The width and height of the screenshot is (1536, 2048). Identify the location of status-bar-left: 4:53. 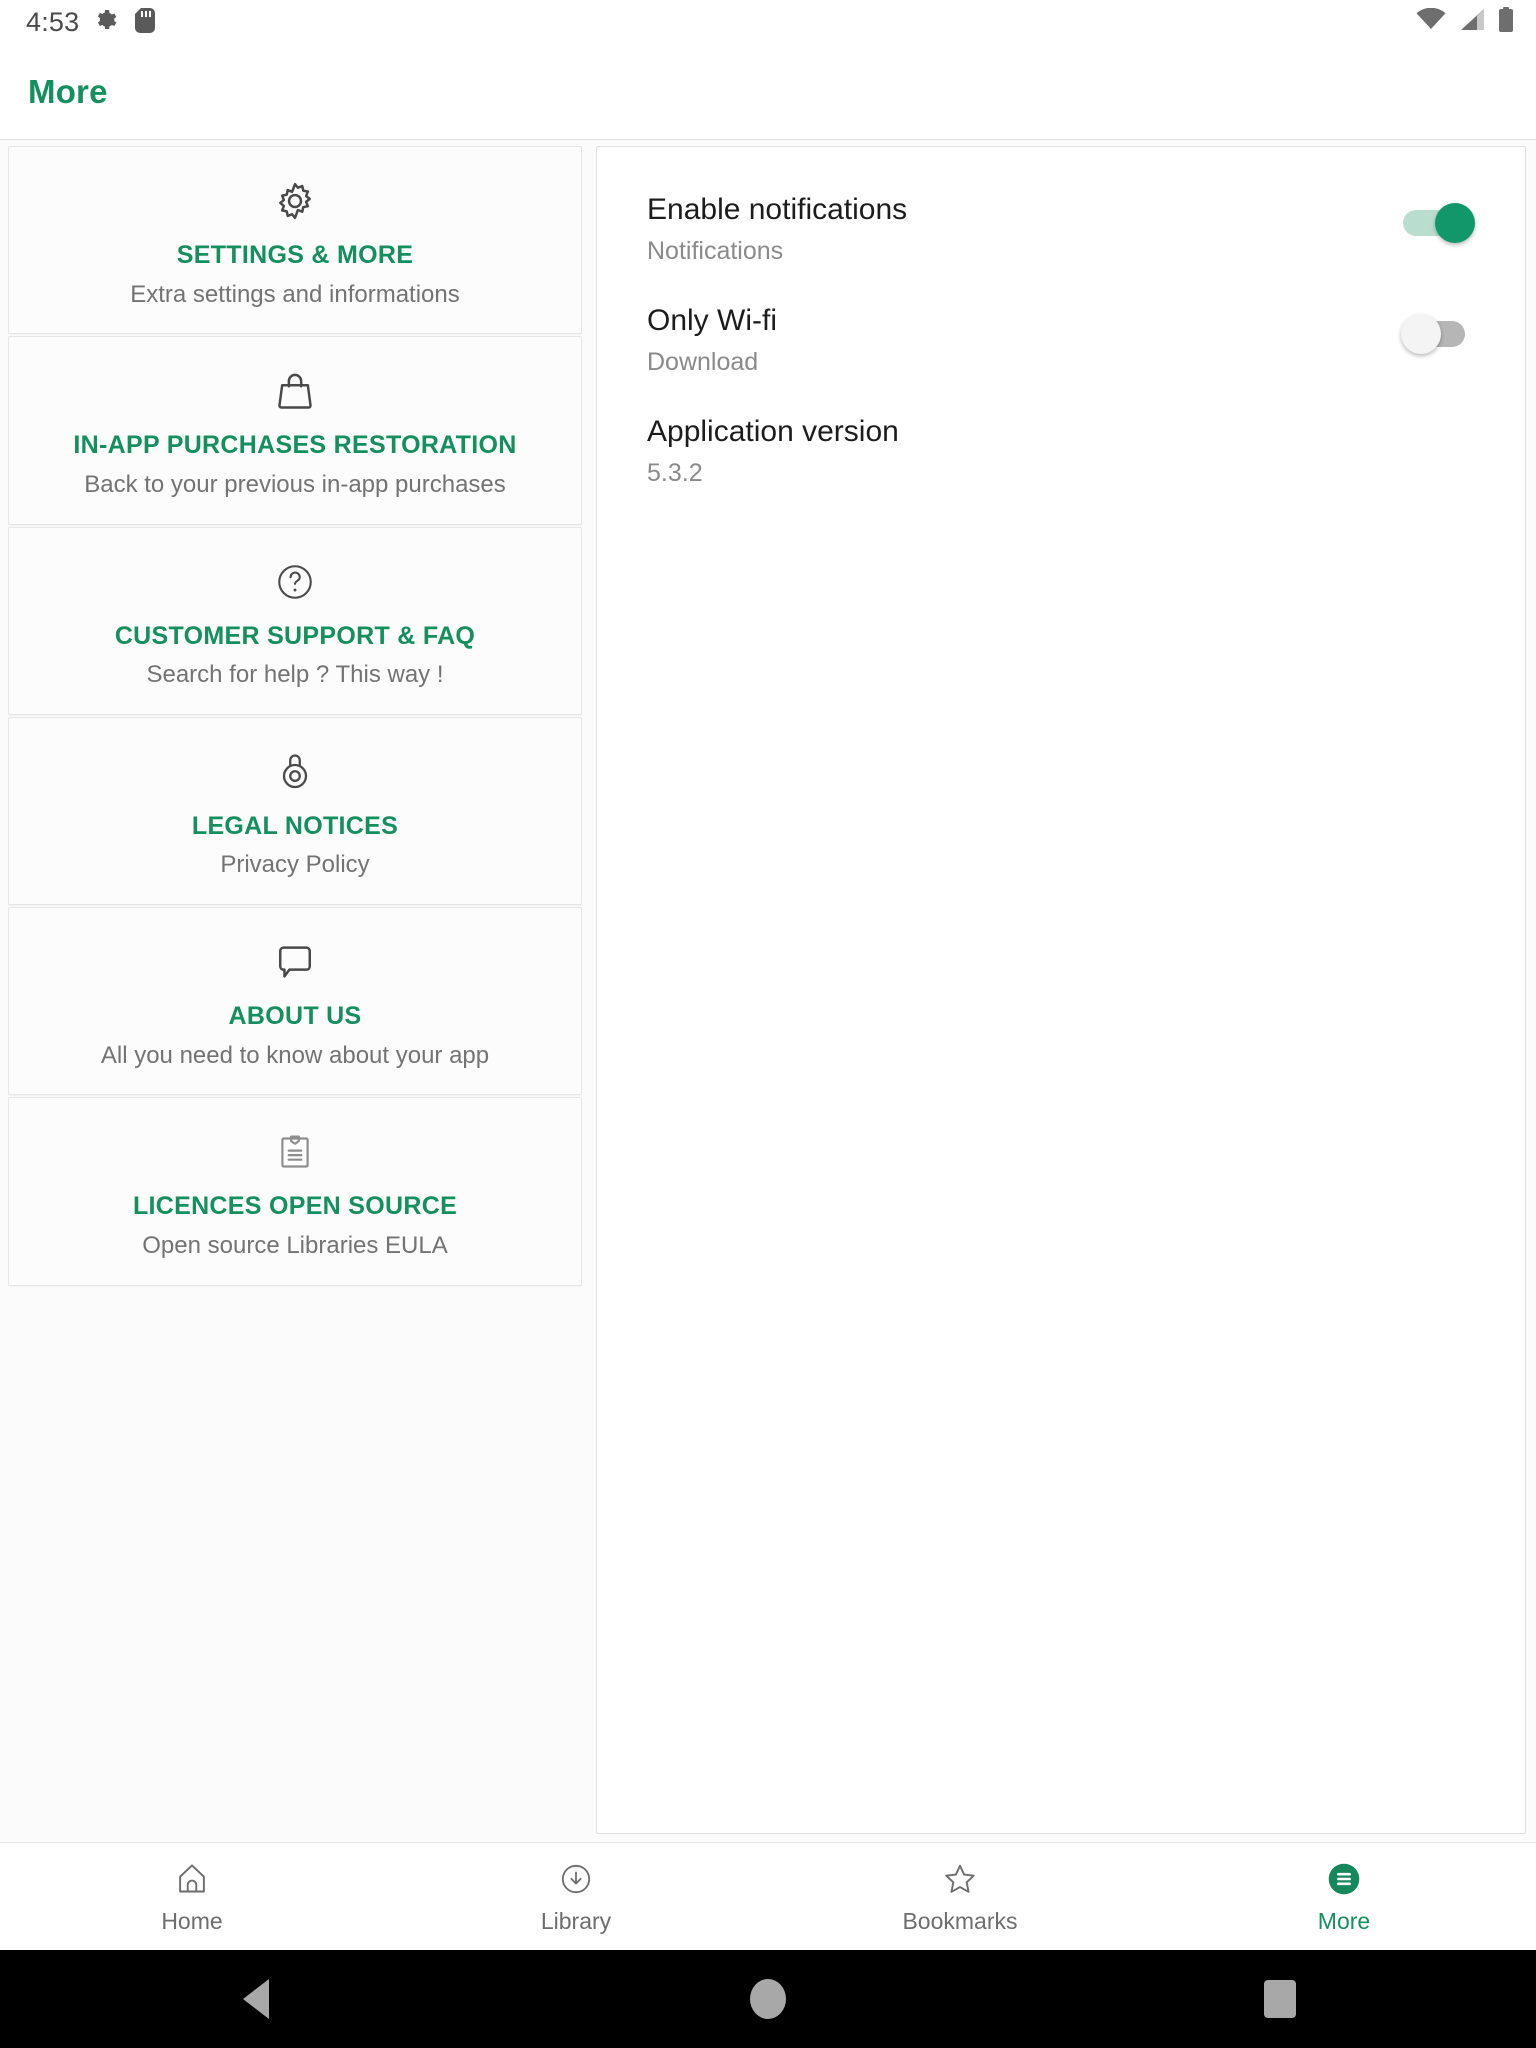
(91, 22).